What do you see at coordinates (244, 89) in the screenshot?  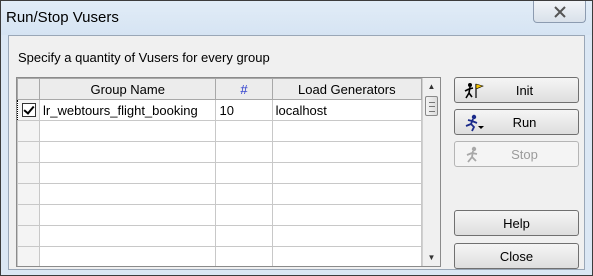 I see `count-column-header: #` at bounding box center [244, 89].